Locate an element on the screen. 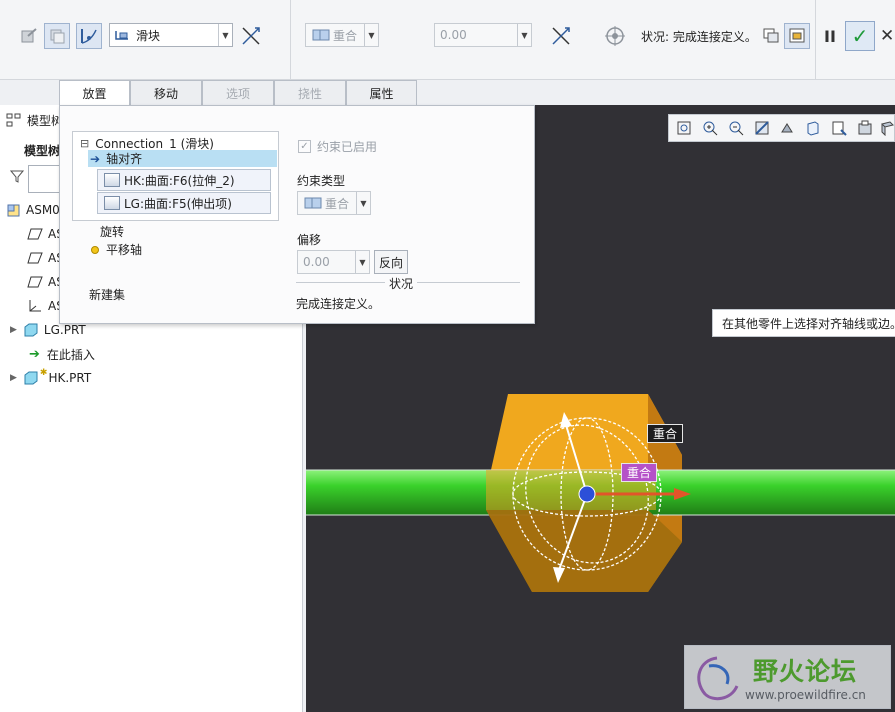 This screenshot has height=712, width=895. tree-item-part-hk: ▶ ✱ HK.PRT is located at coordinates (50, 378).